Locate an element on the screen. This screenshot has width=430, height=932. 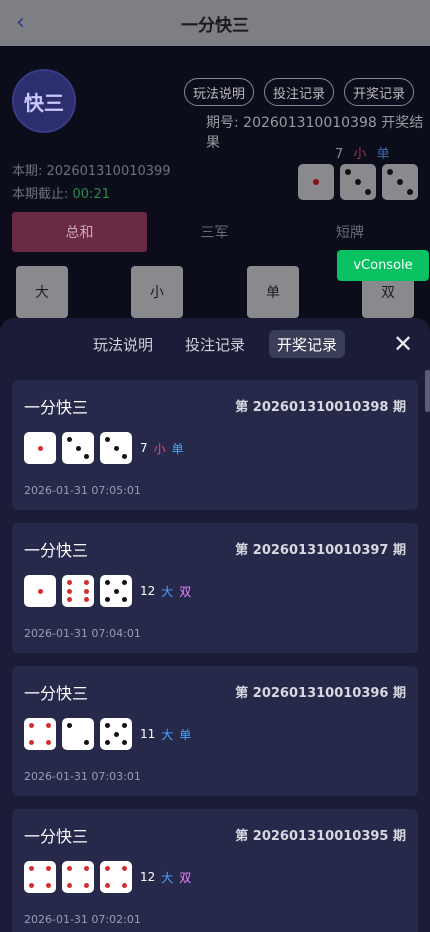
tab-triple: 三军 is located at coordinates (214, 232).